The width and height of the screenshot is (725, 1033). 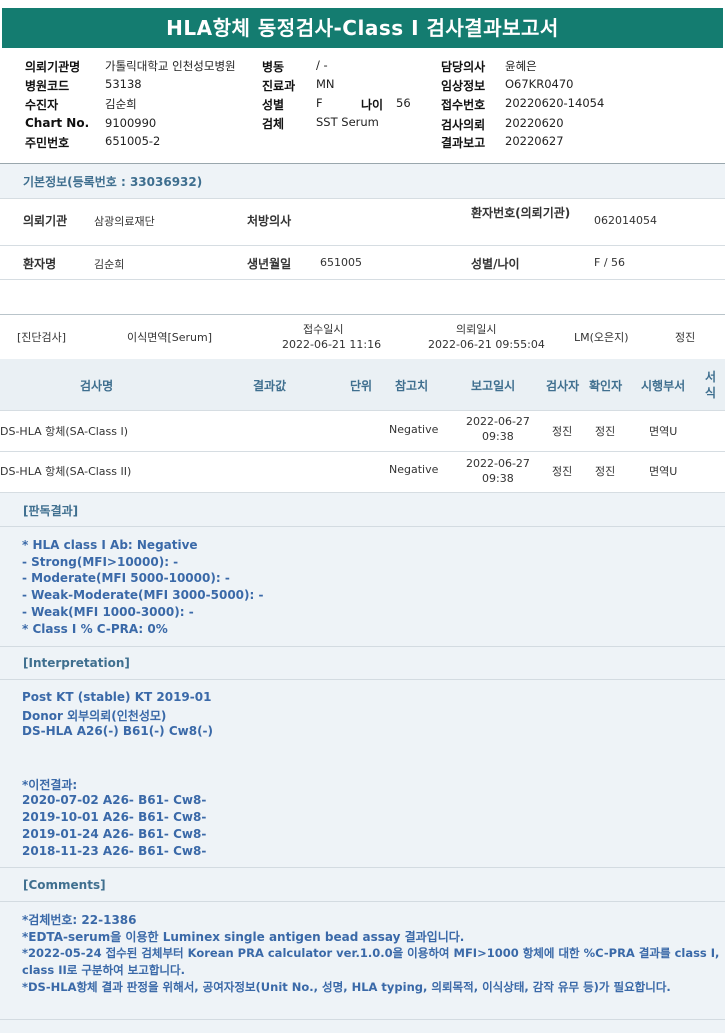 What do you see at coordinates (279, 86) in the screenshot?
I see `dept-label: 진료과` at bounding box center [279, 86].